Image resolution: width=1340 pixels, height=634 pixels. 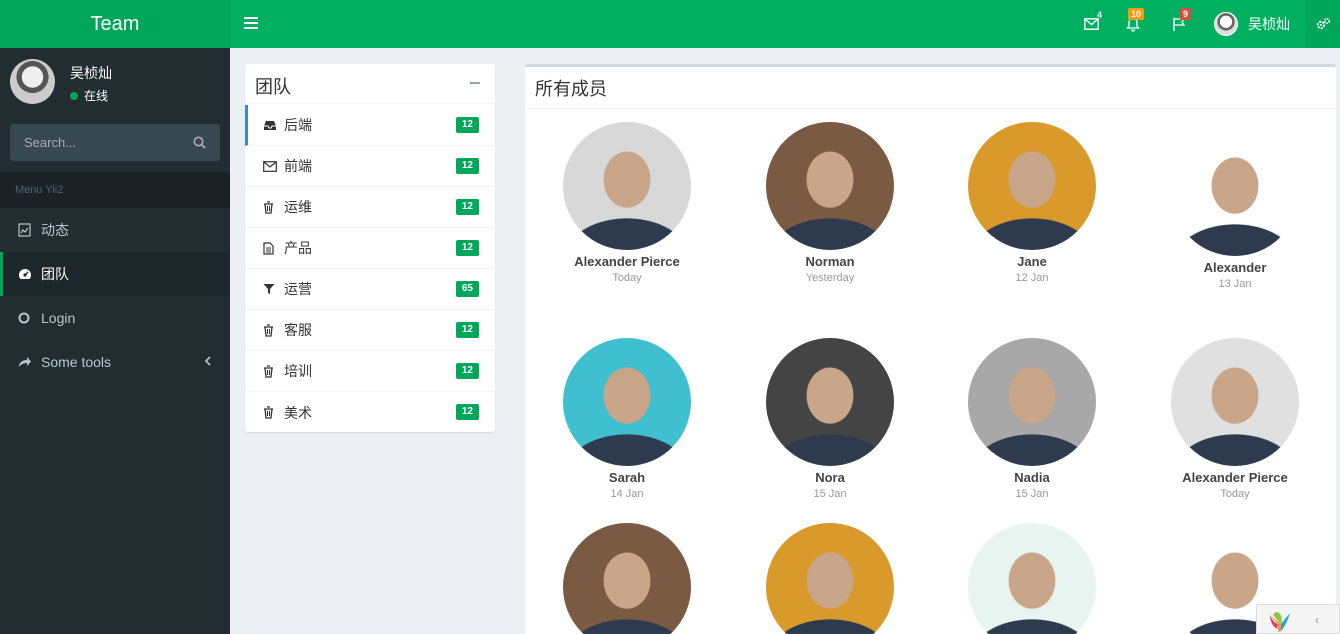 What do you see at coordinates (830, 278) in the screenshot?
I see `member-date: Yesterday` at bounding box center [830, 278].